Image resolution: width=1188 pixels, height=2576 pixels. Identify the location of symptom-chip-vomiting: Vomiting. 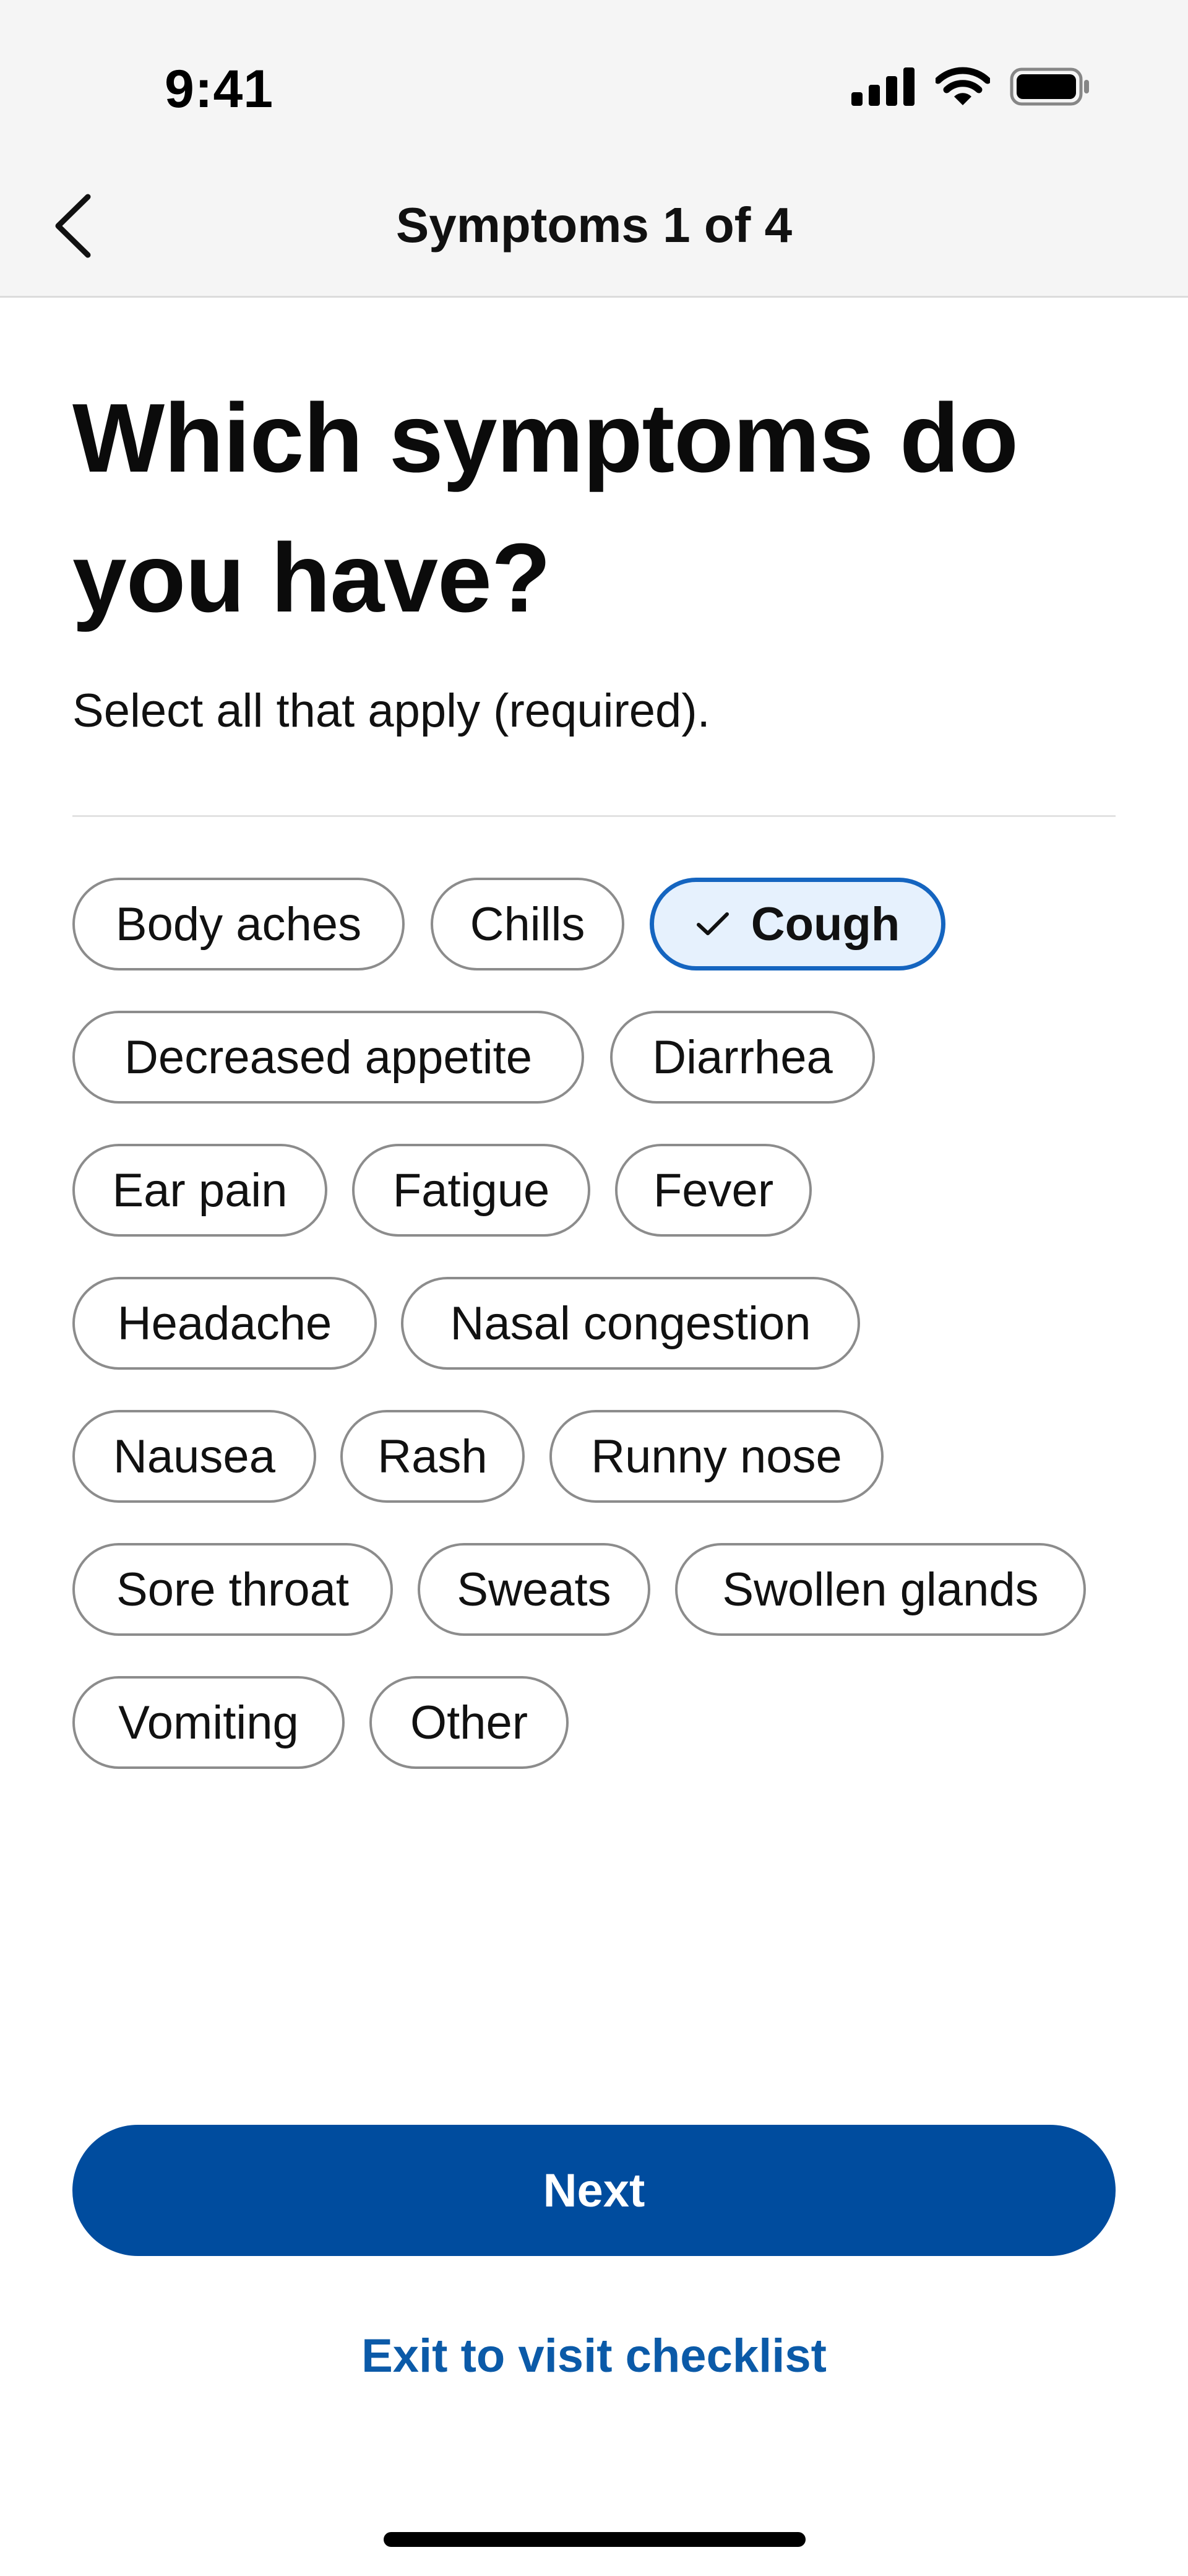
(208, 1722).